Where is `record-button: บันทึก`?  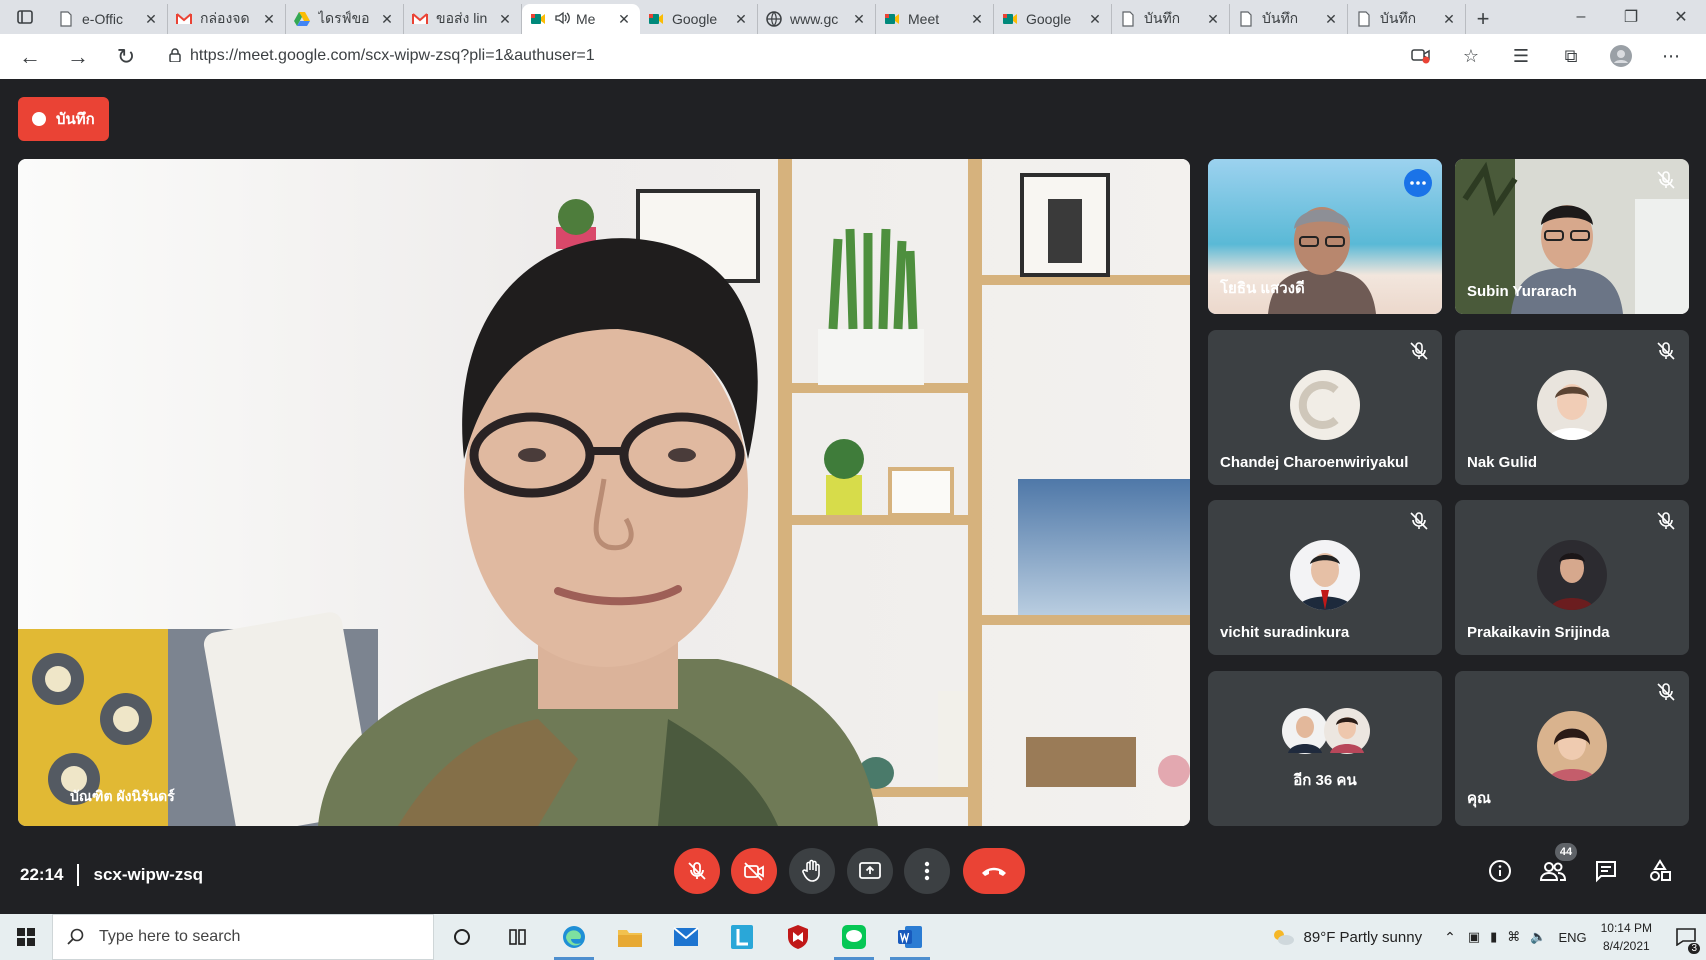
record-button: บันทึก is located at coordinates (63, 119).